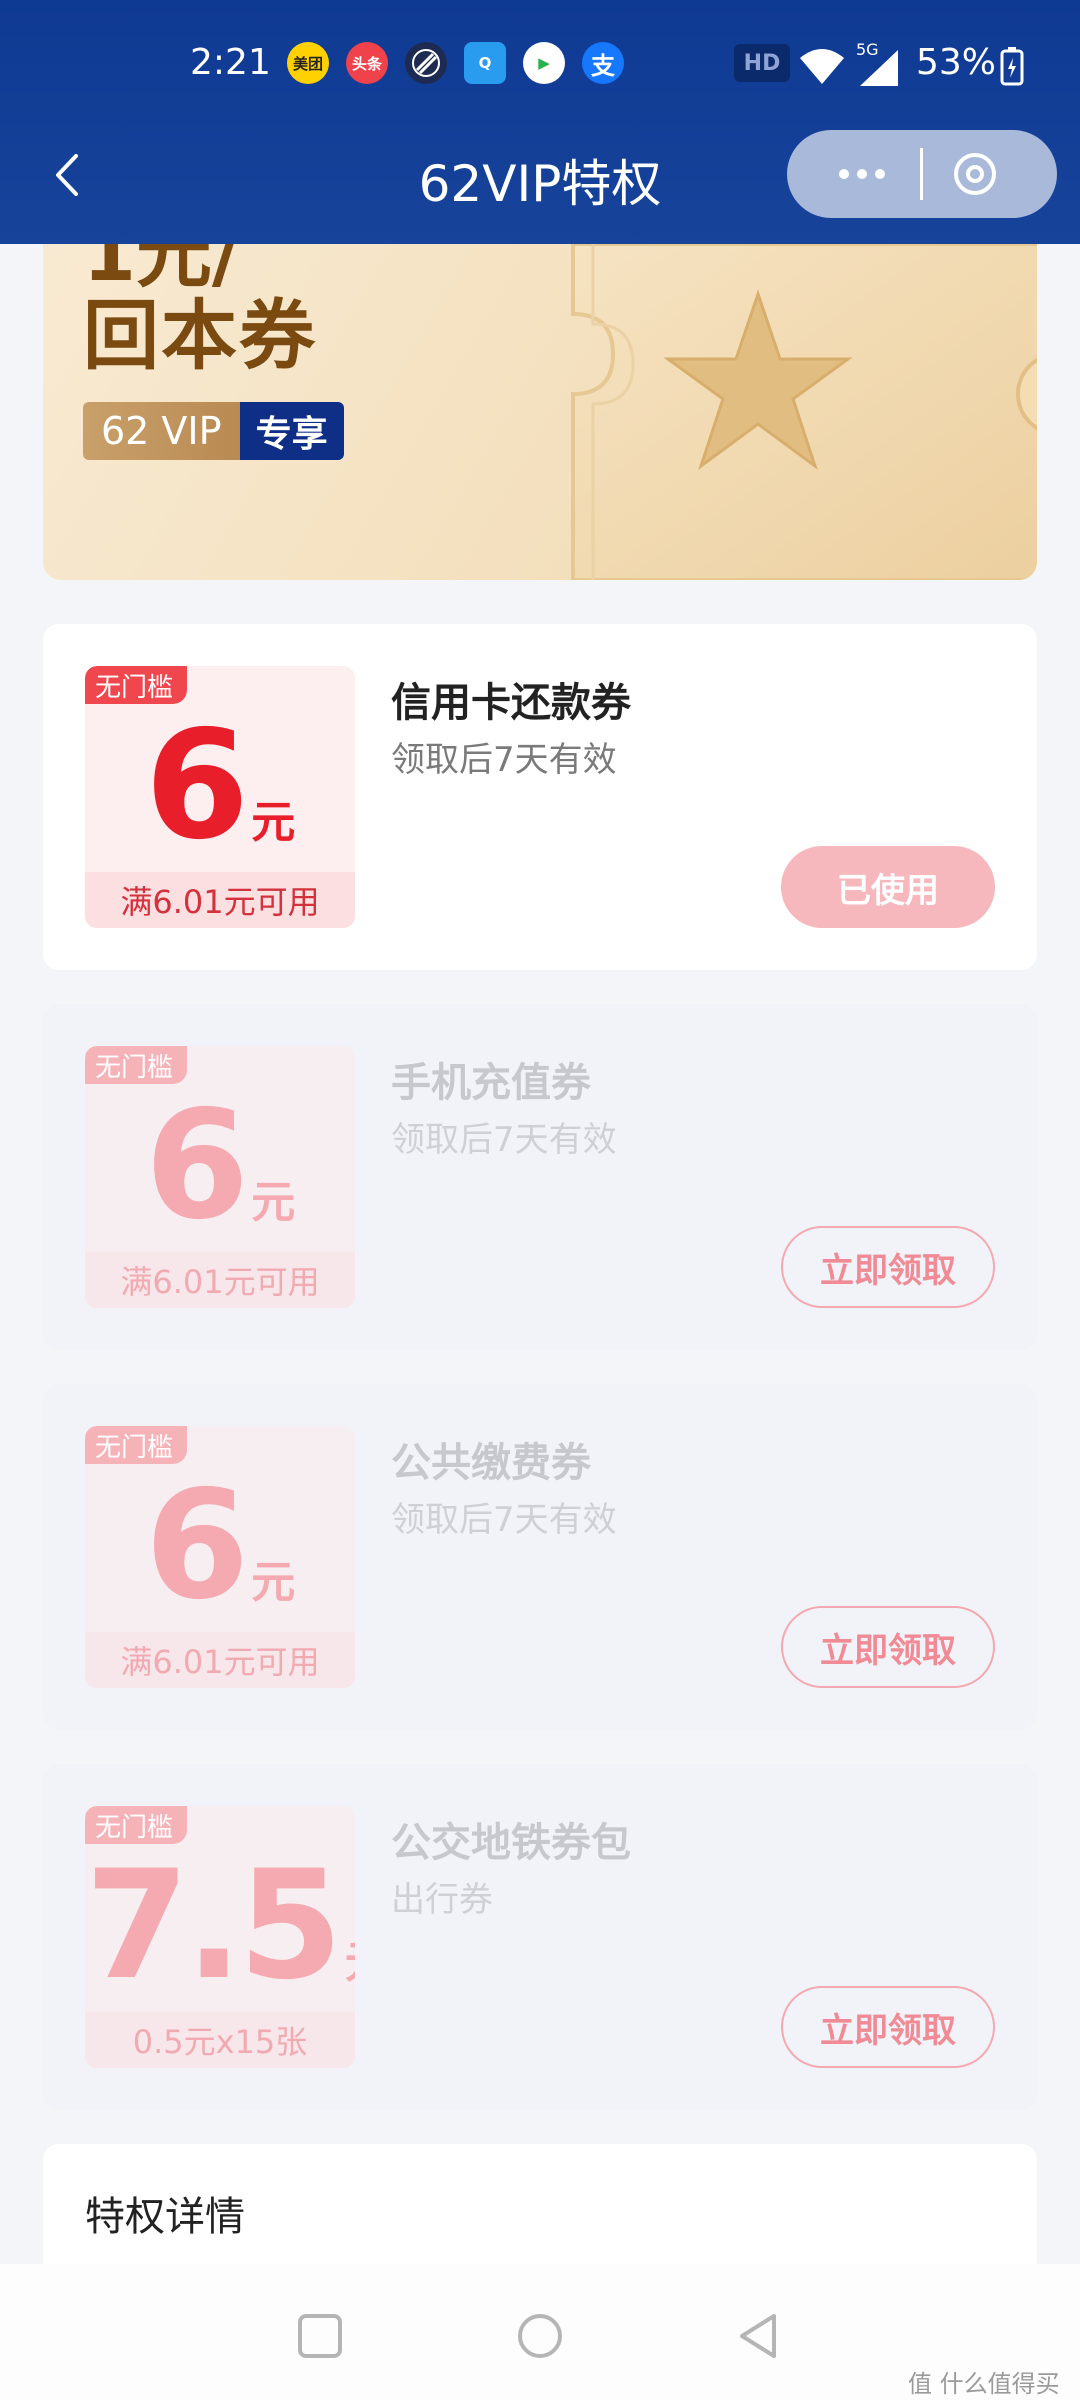 The height and width of the screenshot is (2400, 1080). Describe the element at coordinates (320, 2336) in the screenshot. I see `recent-apps-icon` at that location.